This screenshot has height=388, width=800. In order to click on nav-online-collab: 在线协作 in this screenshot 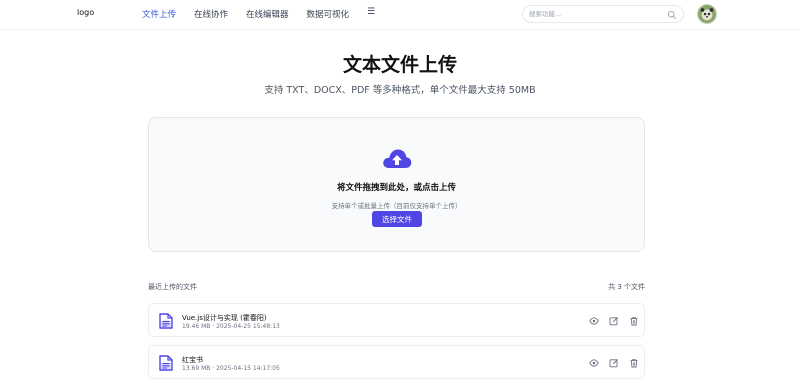, I will do `click(211, 14)`.